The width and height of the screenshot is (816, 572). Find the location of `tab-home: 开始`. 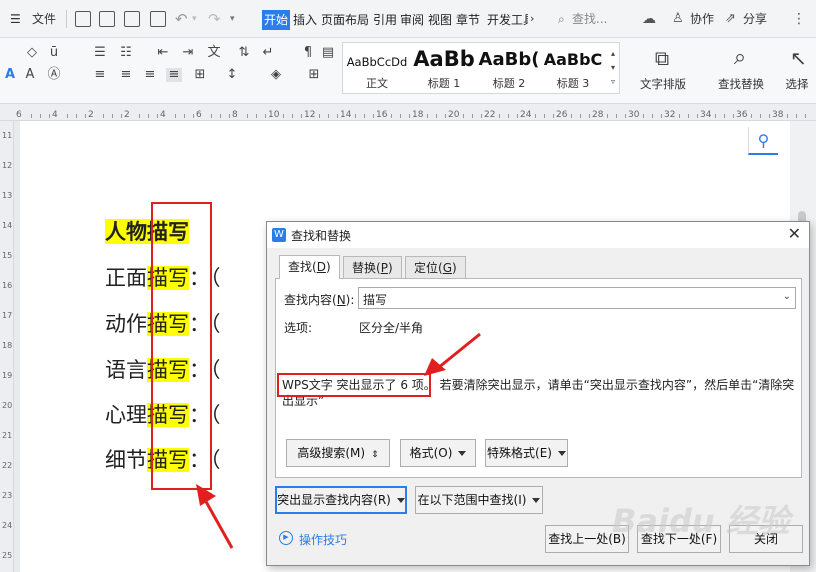

tab-home: 开始 is located at coordinates (276, 20).